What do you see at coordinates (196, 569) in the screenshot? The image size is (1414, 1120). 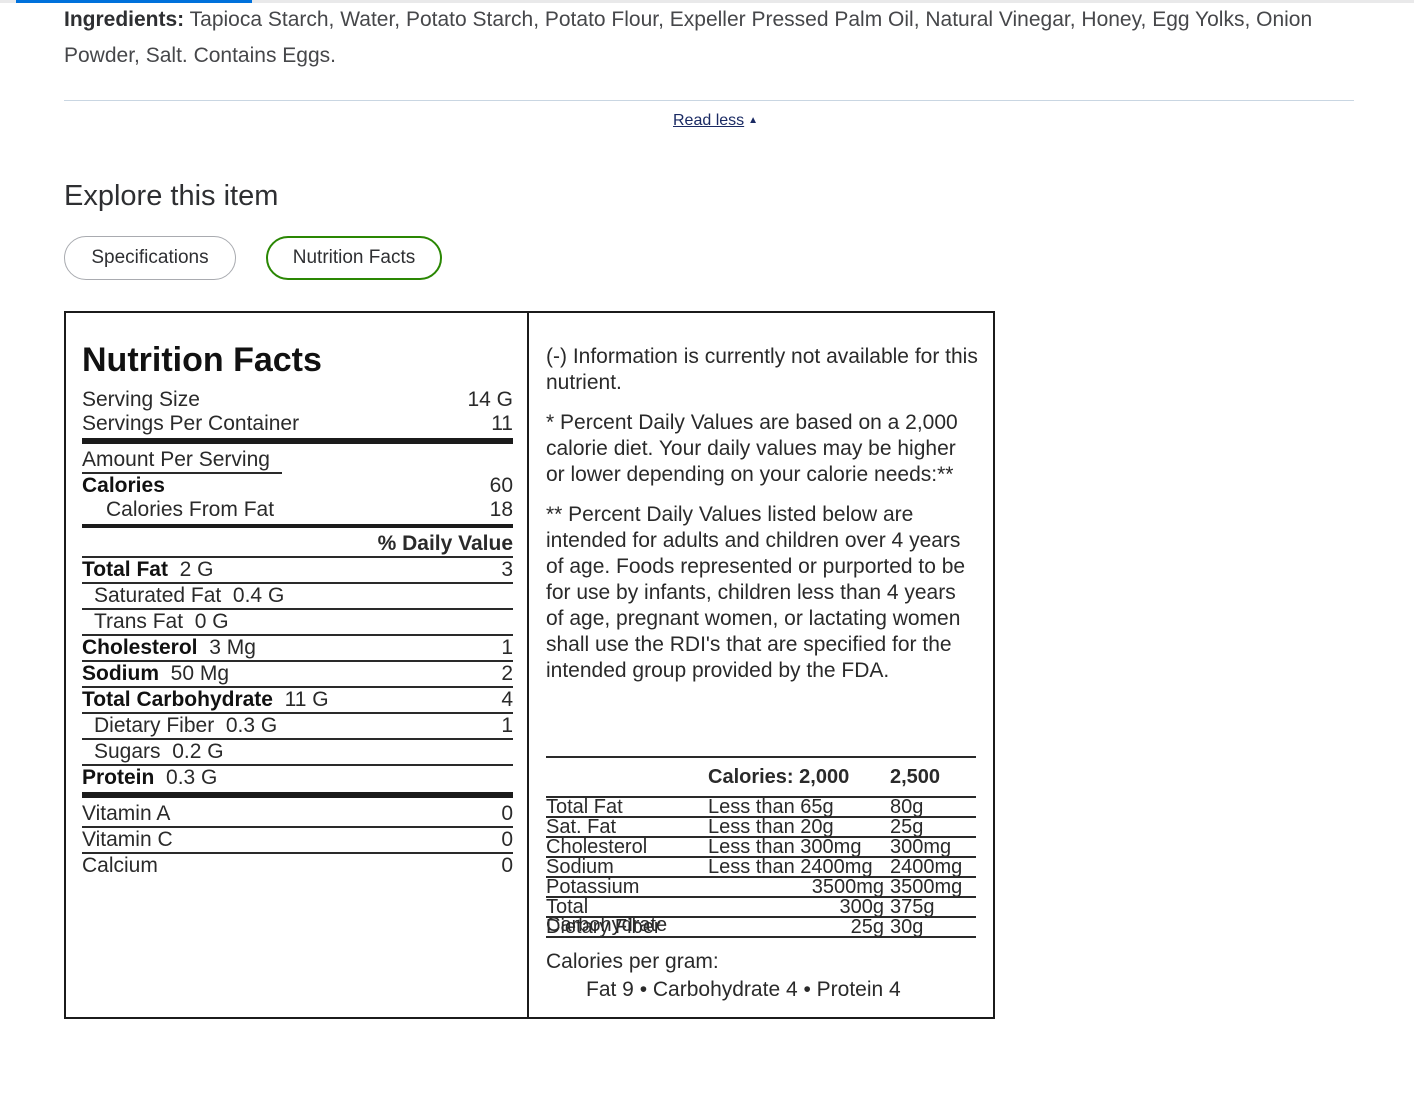 I see `nutrient-amount: 2 G` at bounding box center [196, 569].